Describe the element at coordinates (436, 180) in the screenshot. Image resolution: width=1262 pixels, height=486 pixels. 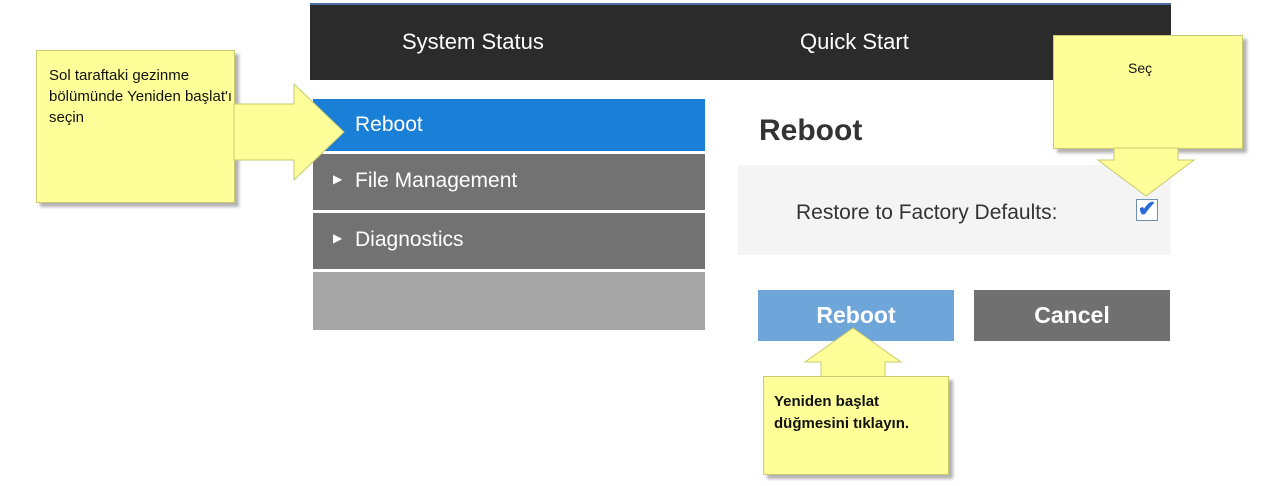
I see `sidebar-item-label: File Management` at that location.